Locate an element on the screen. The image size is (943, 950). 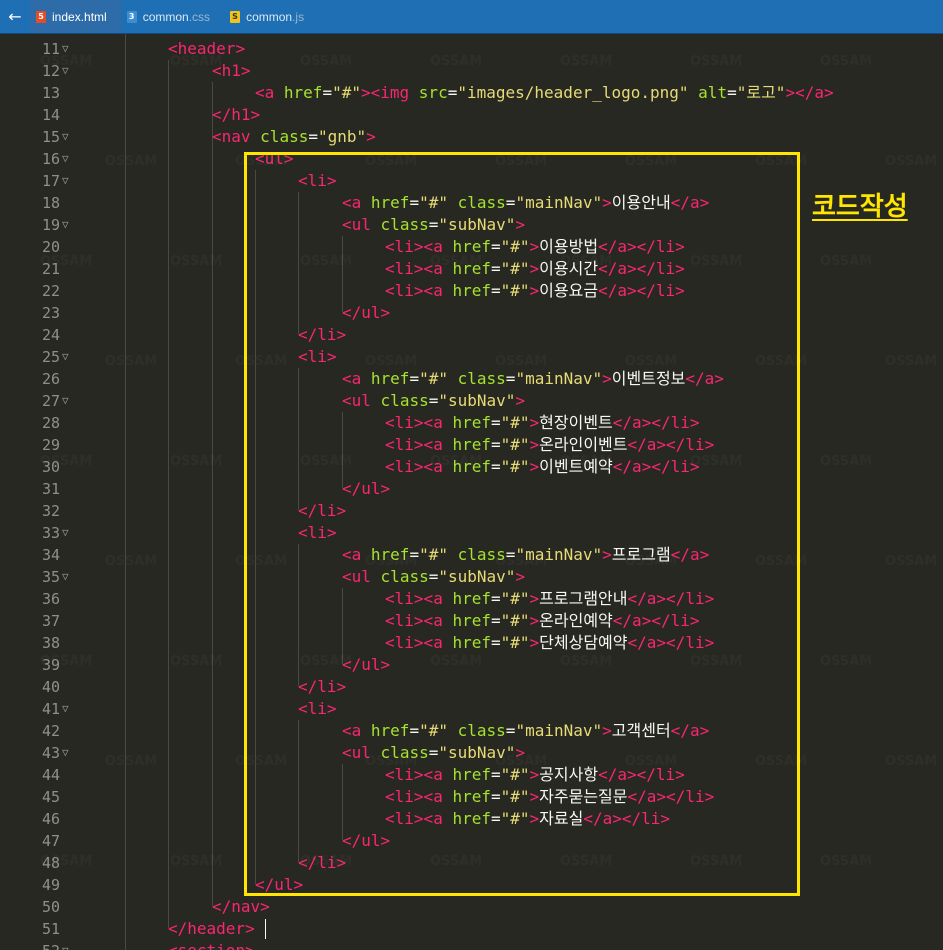
tab-common-css: 3 common.css is located at coordinates (172, 16).